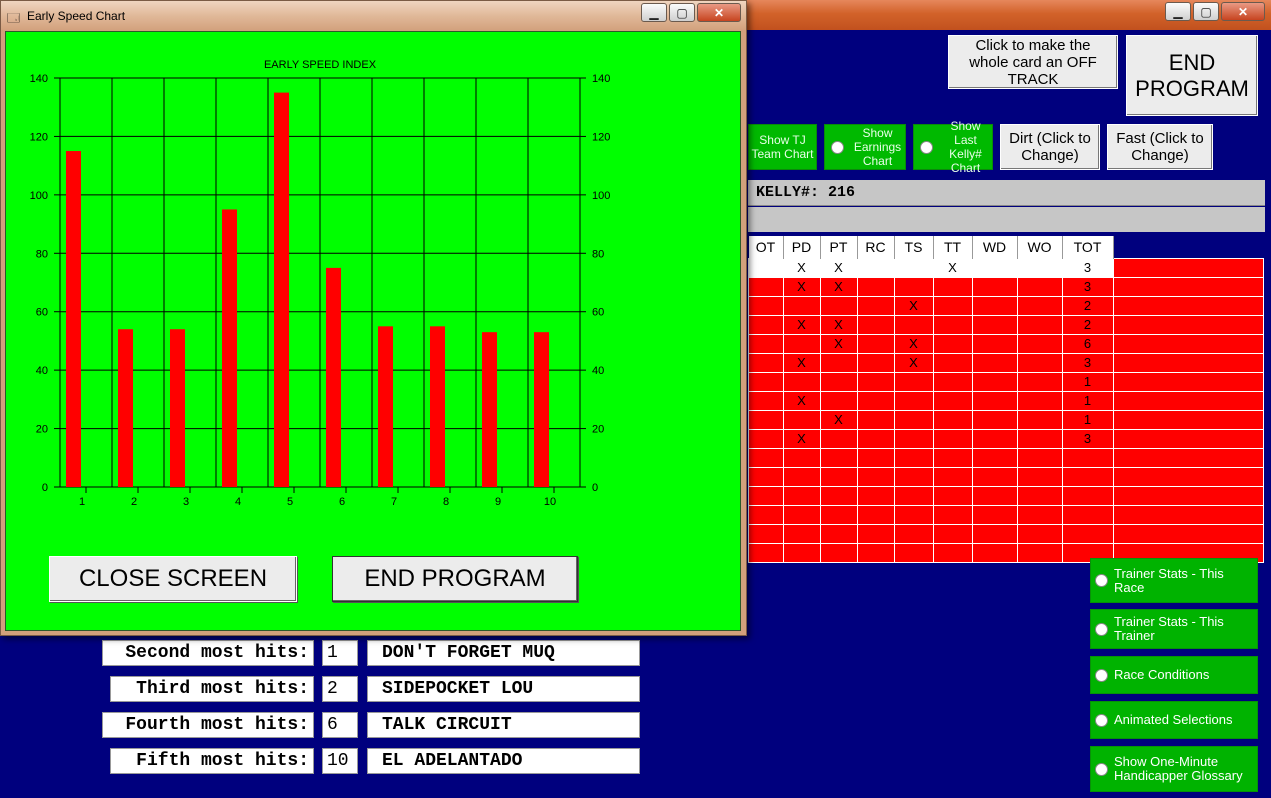 The width and height of the screenshot is (1271, 798). I want to click on trainer-stats-race-option: Trainer Stats - This Race, so click(1174, 580).